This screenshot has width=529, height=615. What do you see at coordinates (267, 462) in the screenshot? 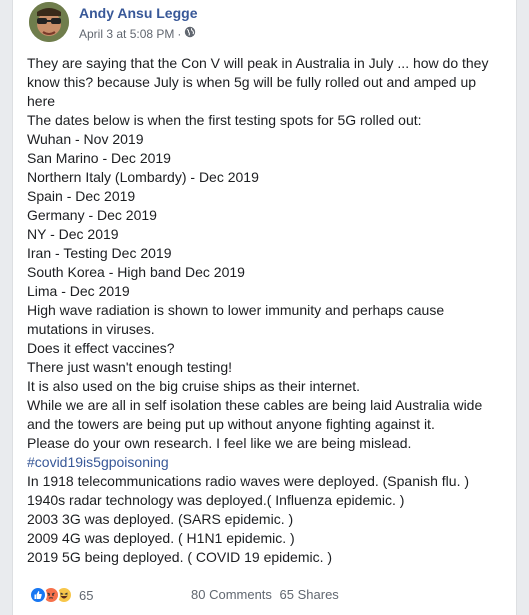
I see `hashtag-link: #covid19is5gpoisoning` at bounding box center [267, 462].